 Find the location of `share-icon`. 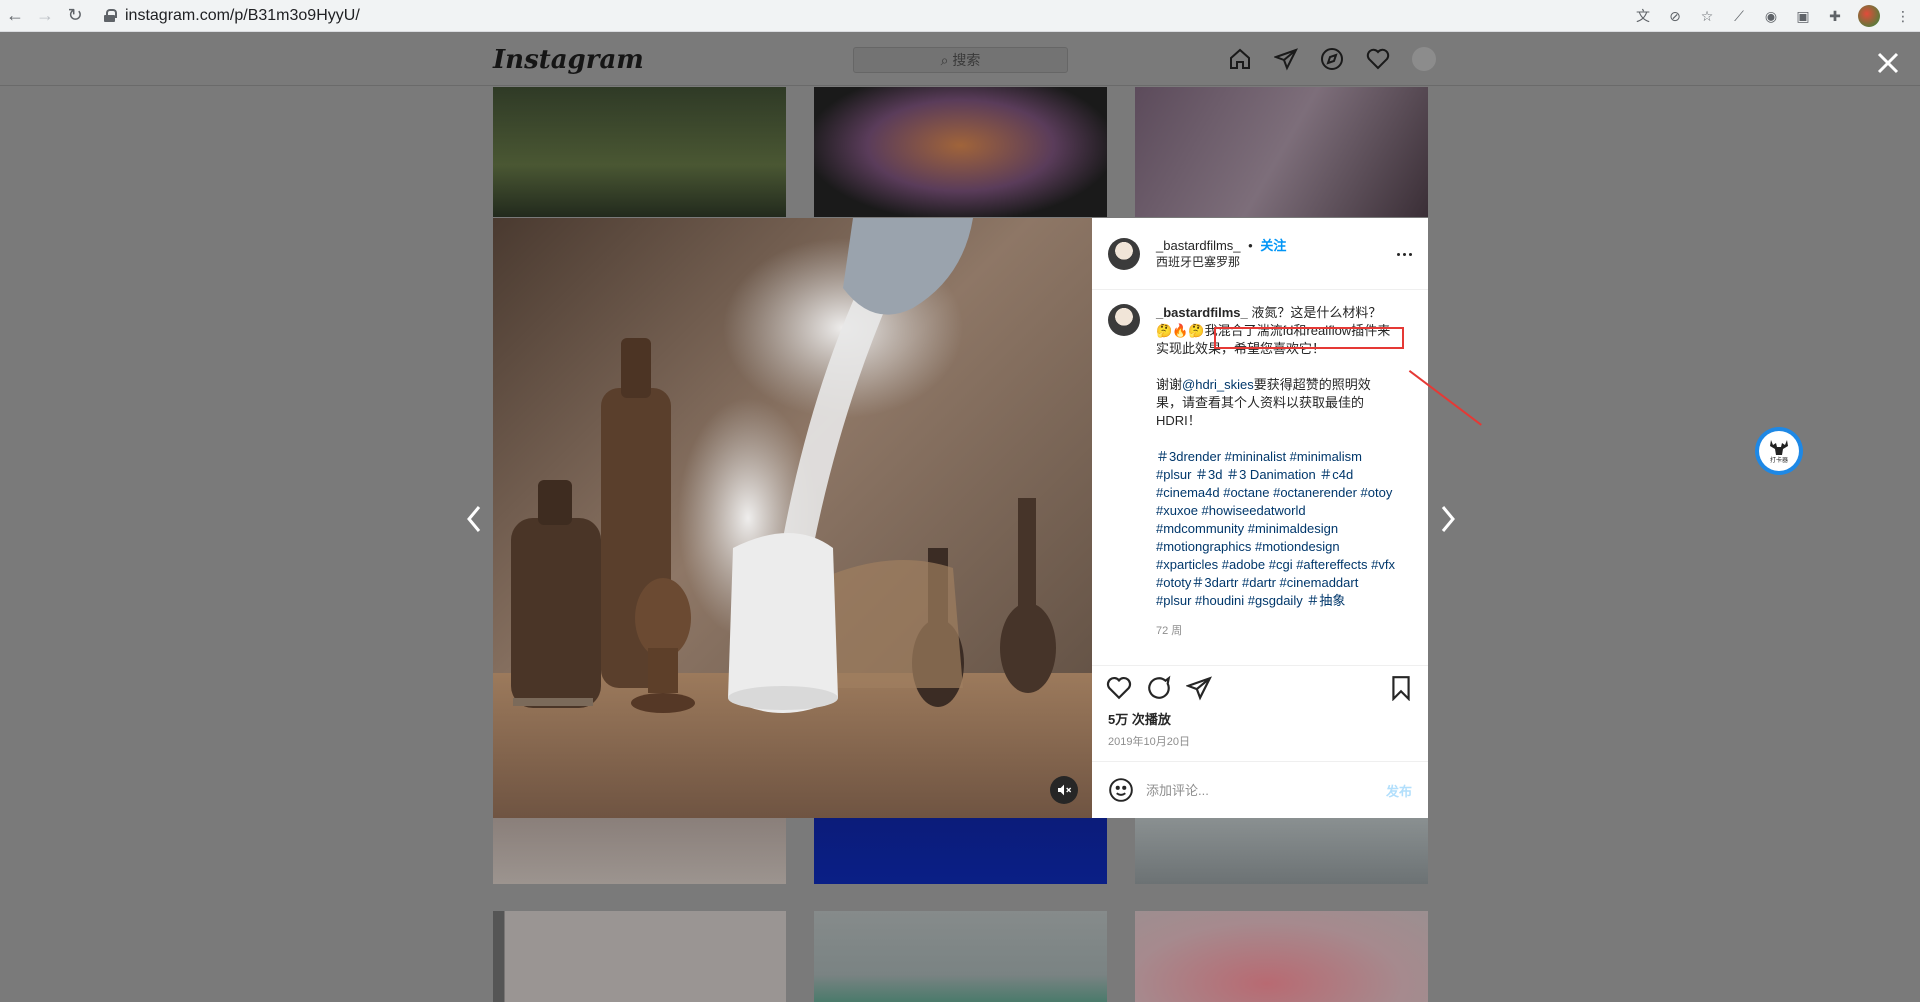

share-icon is located at coordinates (1199, 688).